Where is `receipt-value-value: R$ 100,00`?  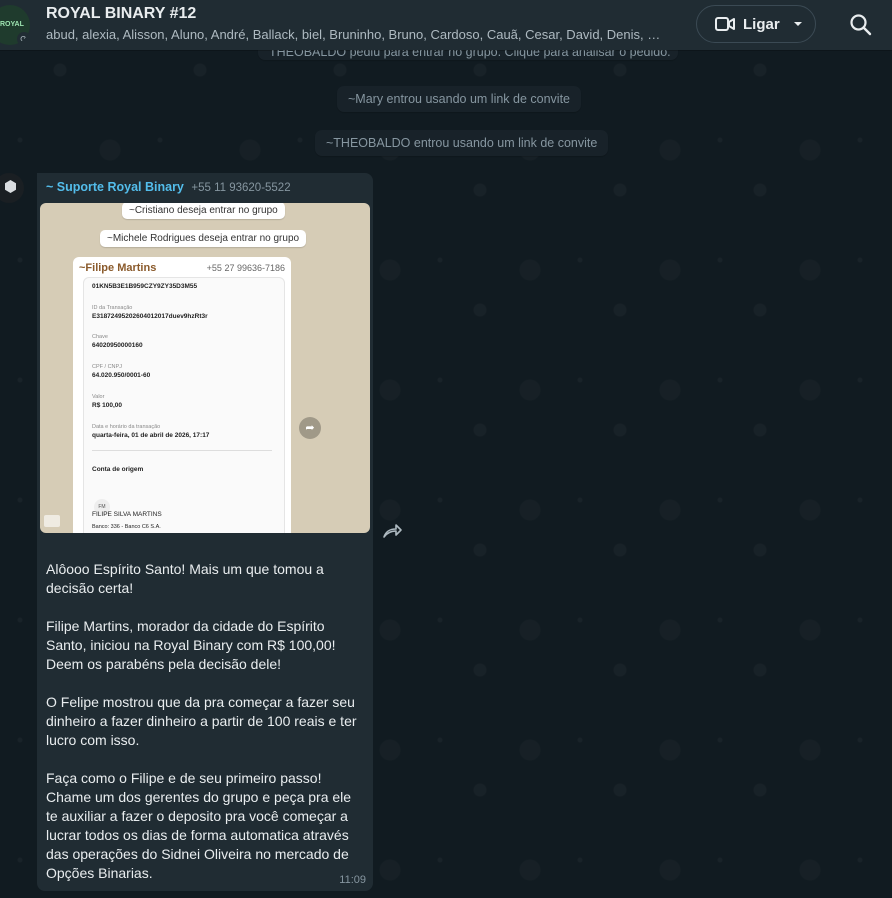
receipt-value-value: R$ 100,00 is located at coordinates (107, 405).